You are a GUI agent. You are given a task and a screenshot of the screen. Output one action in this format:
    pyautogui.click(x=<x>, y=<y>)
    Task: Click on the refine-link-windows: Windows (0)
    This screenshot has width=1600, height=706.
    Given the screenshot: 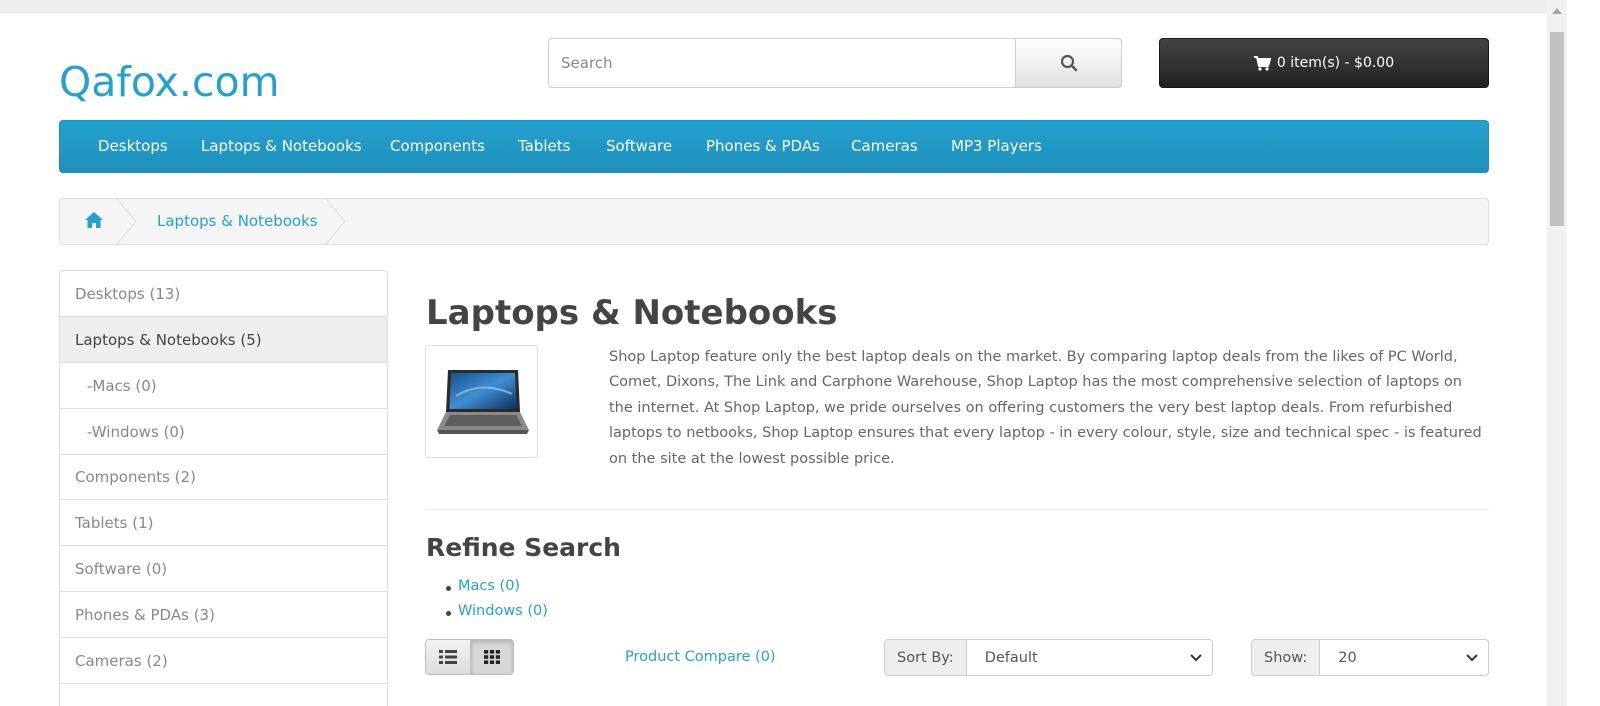 What is the action you would take?
    pyautogui.click(x=497, y=615)
    